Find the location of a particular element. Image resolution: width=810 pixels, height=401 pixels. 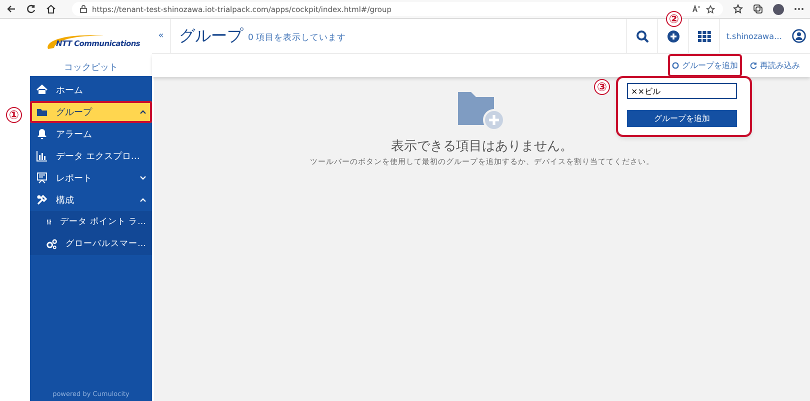

back-icon is located at coordinates (11, 9).